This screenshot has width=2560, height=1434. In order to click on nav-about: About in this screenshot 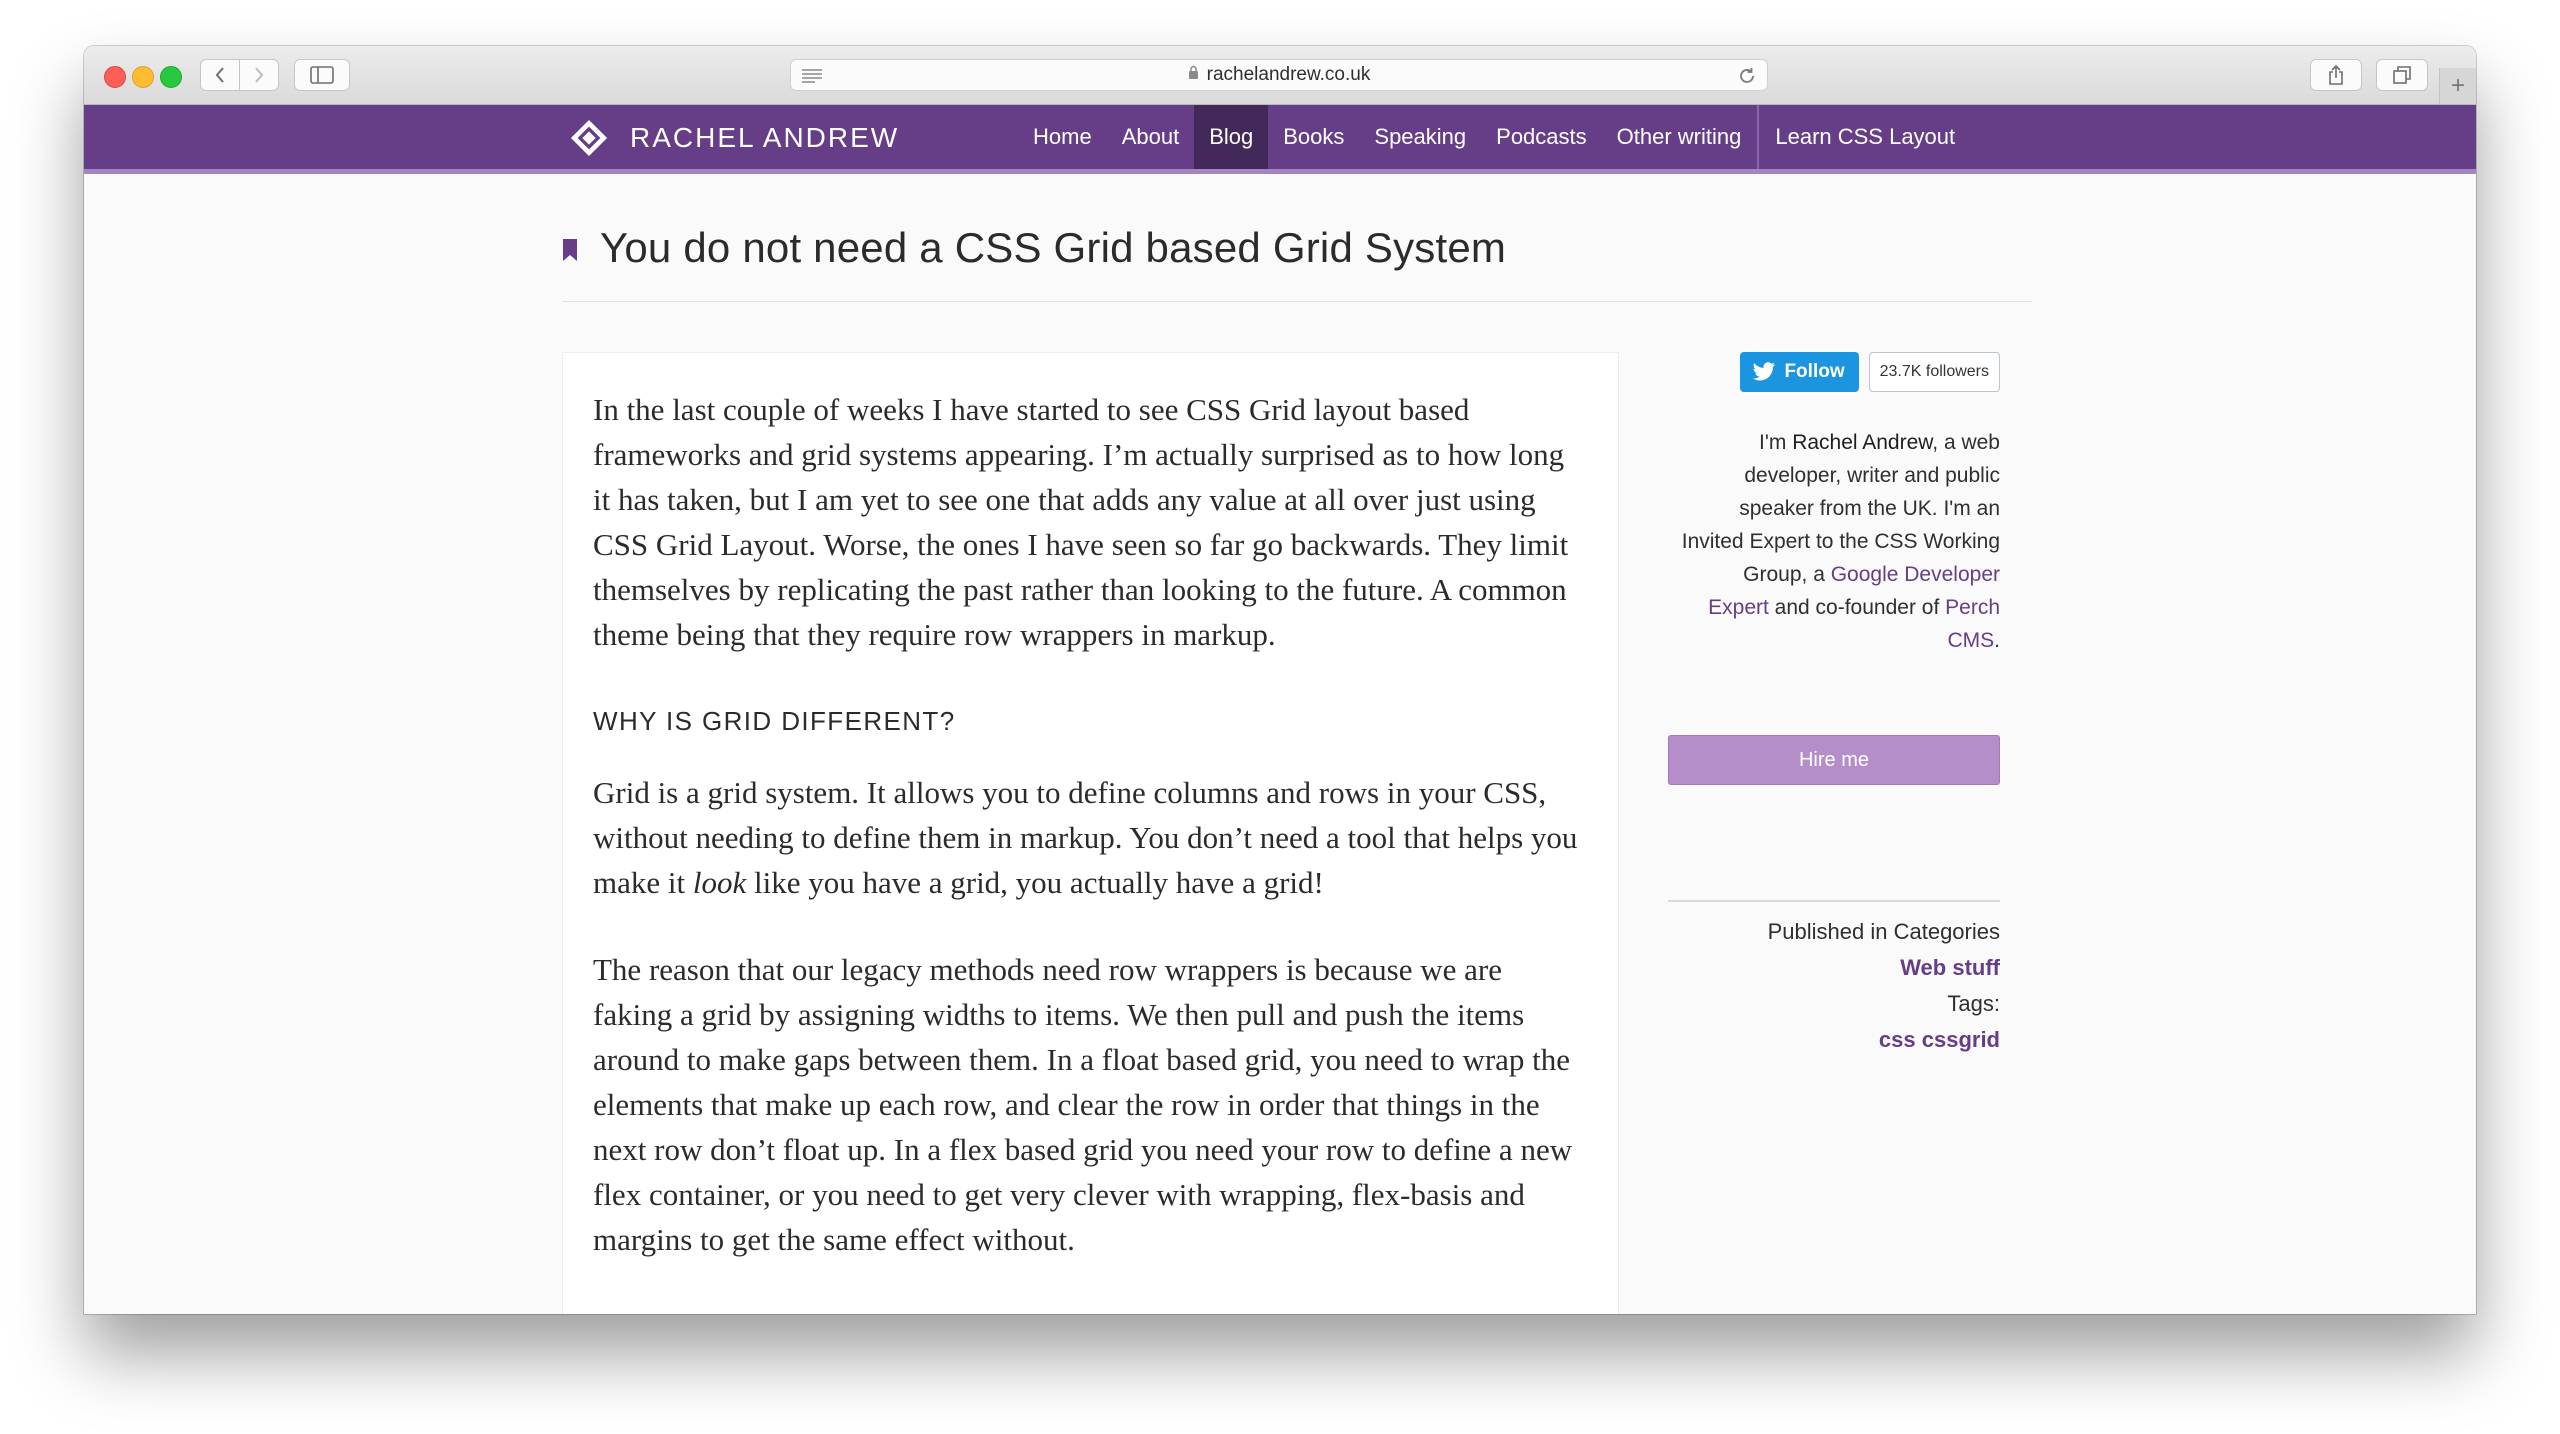, I will do `click(1151, 137)`.